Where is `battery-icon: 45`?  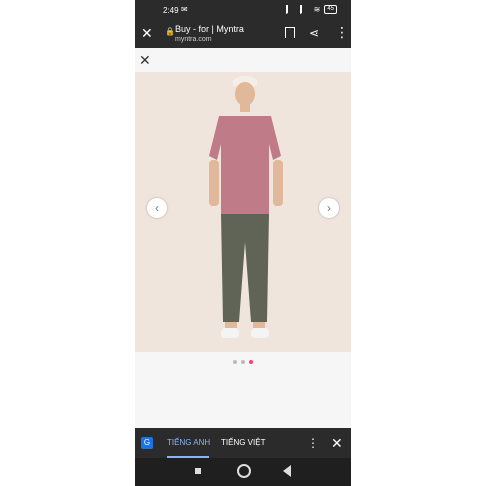
battery-icon: 45 is located at coordinates (330, 9).